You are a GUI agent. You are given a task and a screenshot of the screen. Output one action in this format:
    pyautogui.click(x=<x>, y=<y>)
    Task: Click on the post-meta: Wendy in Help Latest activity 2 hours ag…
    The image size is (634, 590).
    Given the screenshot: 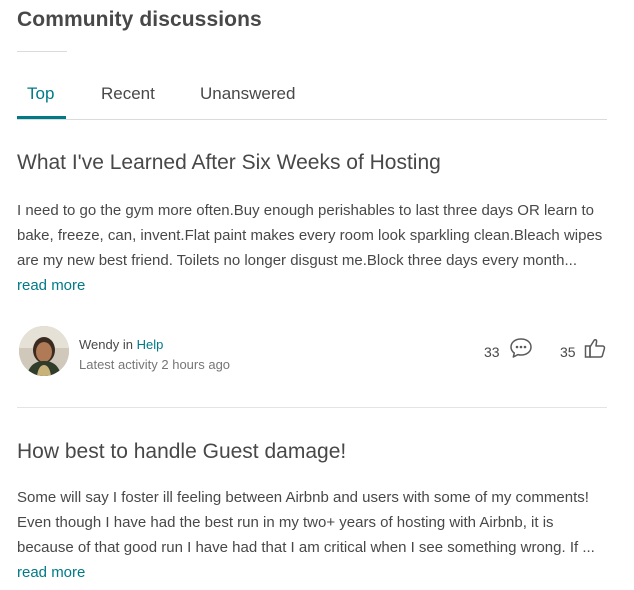 What is the action you would take?
    pyautogui.click(x=312, y=354)
    